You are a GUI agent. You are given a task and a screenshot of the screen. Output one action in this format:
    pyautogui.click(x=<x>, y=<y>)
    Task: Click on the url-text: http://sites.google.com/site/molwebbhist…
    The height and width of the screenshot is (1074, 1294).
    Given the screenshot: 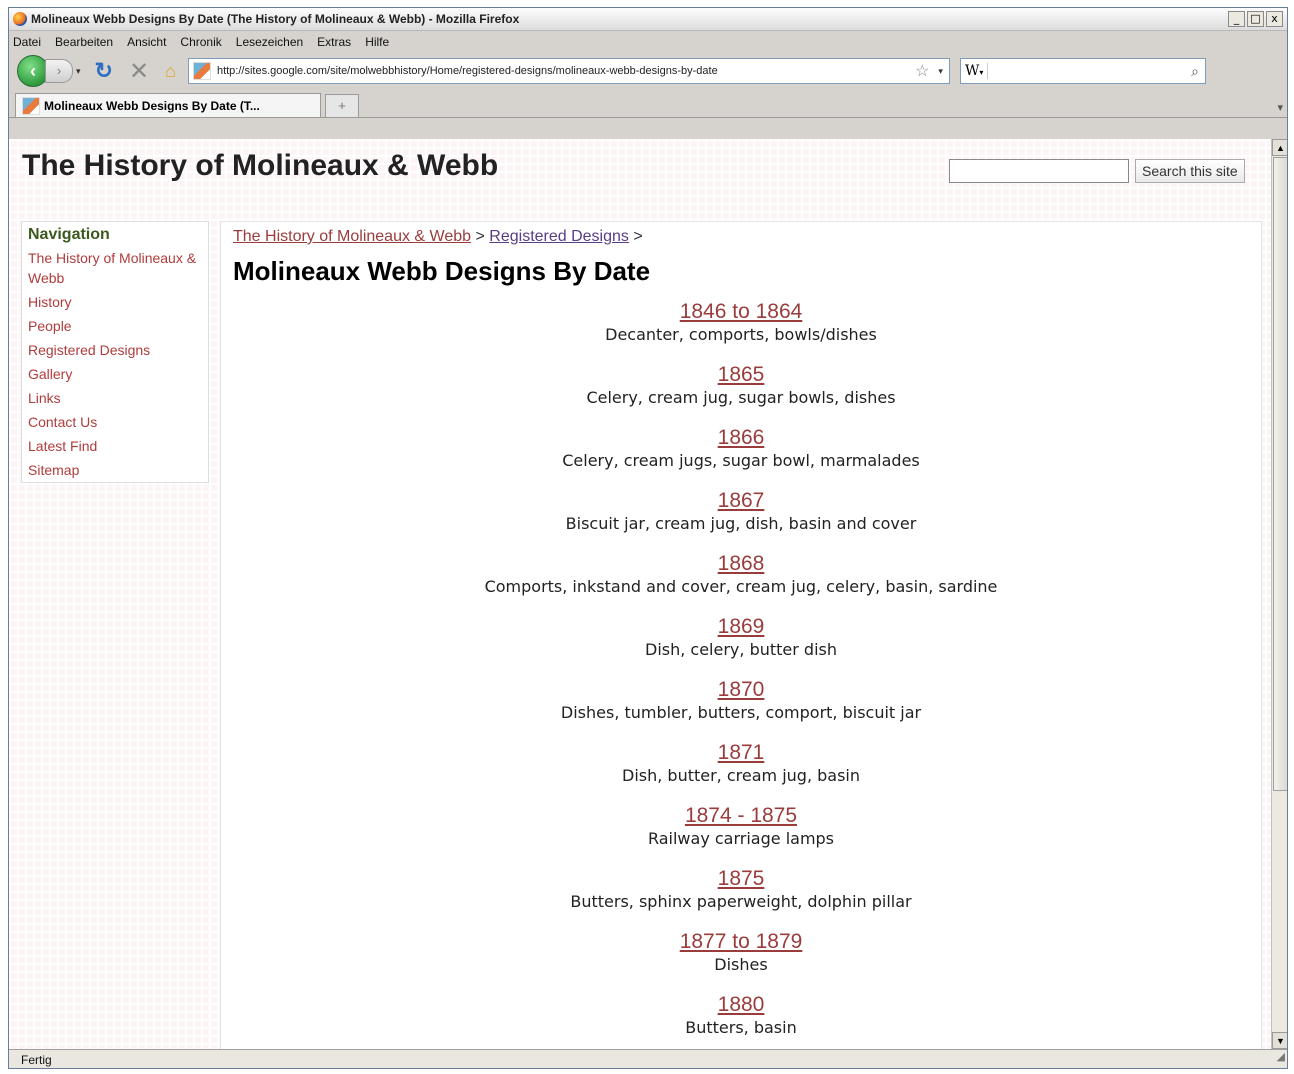 What is the action you would take?
    pyautogui.click(x=563, y=71)
    